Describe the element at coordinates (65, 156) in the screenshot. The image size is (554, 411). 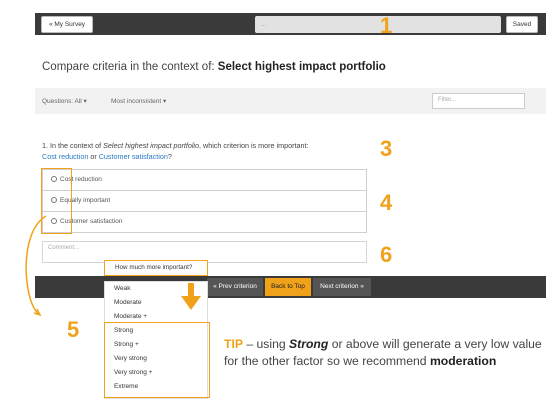
I see `option-a-link: Cost reduction` at that location.